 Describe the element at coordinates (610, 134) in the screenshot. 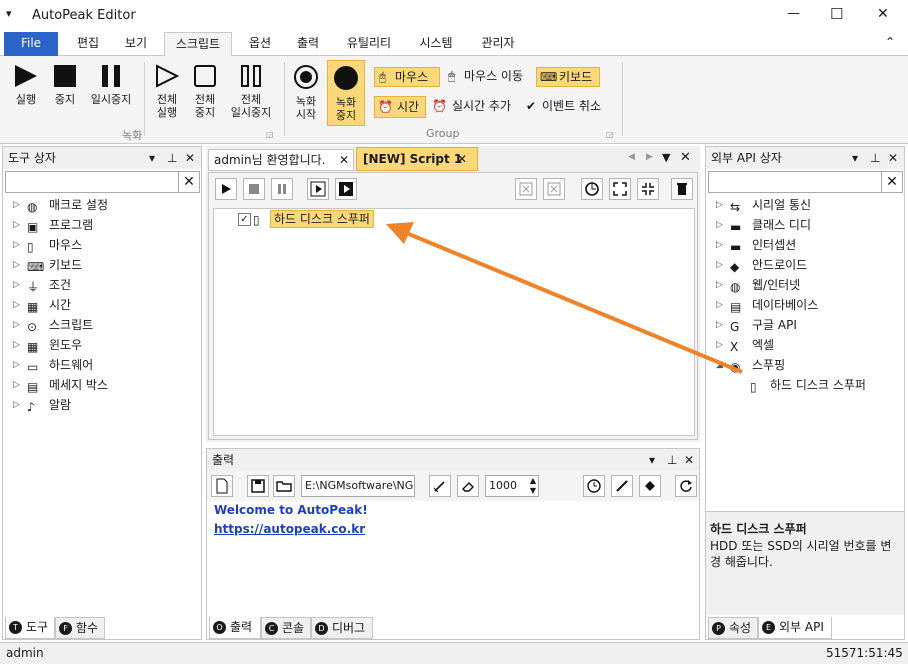

I see `group2-expand-icon: ◲` at that location.